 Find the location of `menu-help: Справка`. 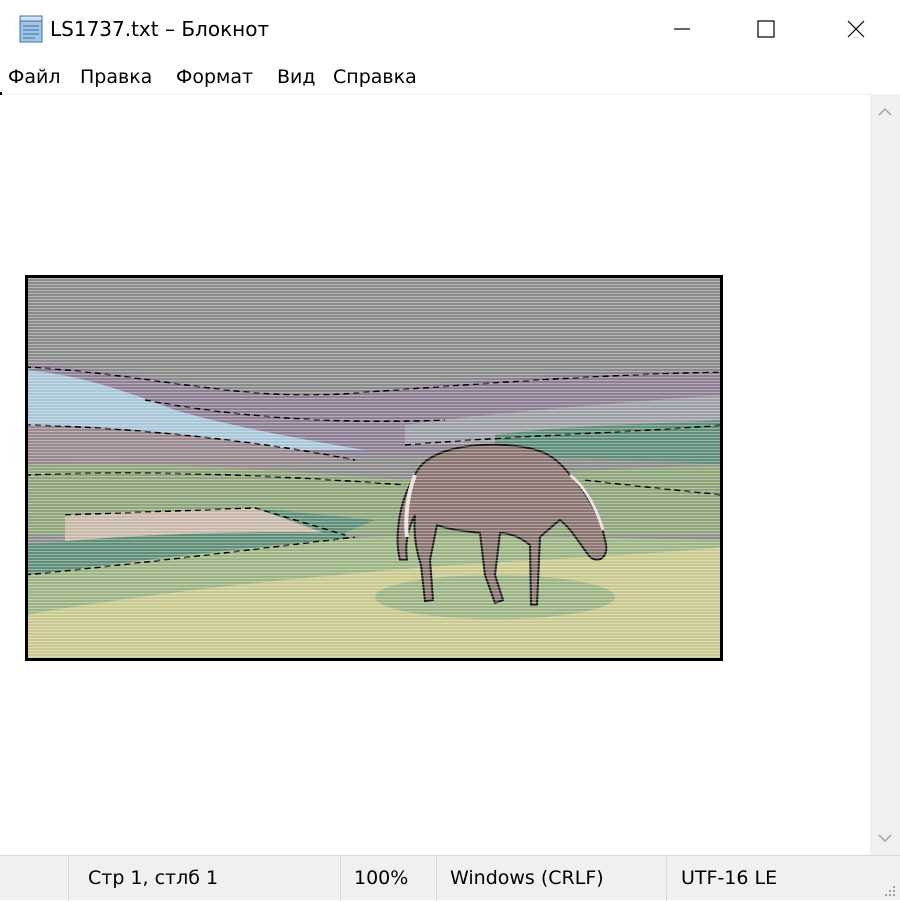

menu-help: Справка is located at coordinates (375, 77).